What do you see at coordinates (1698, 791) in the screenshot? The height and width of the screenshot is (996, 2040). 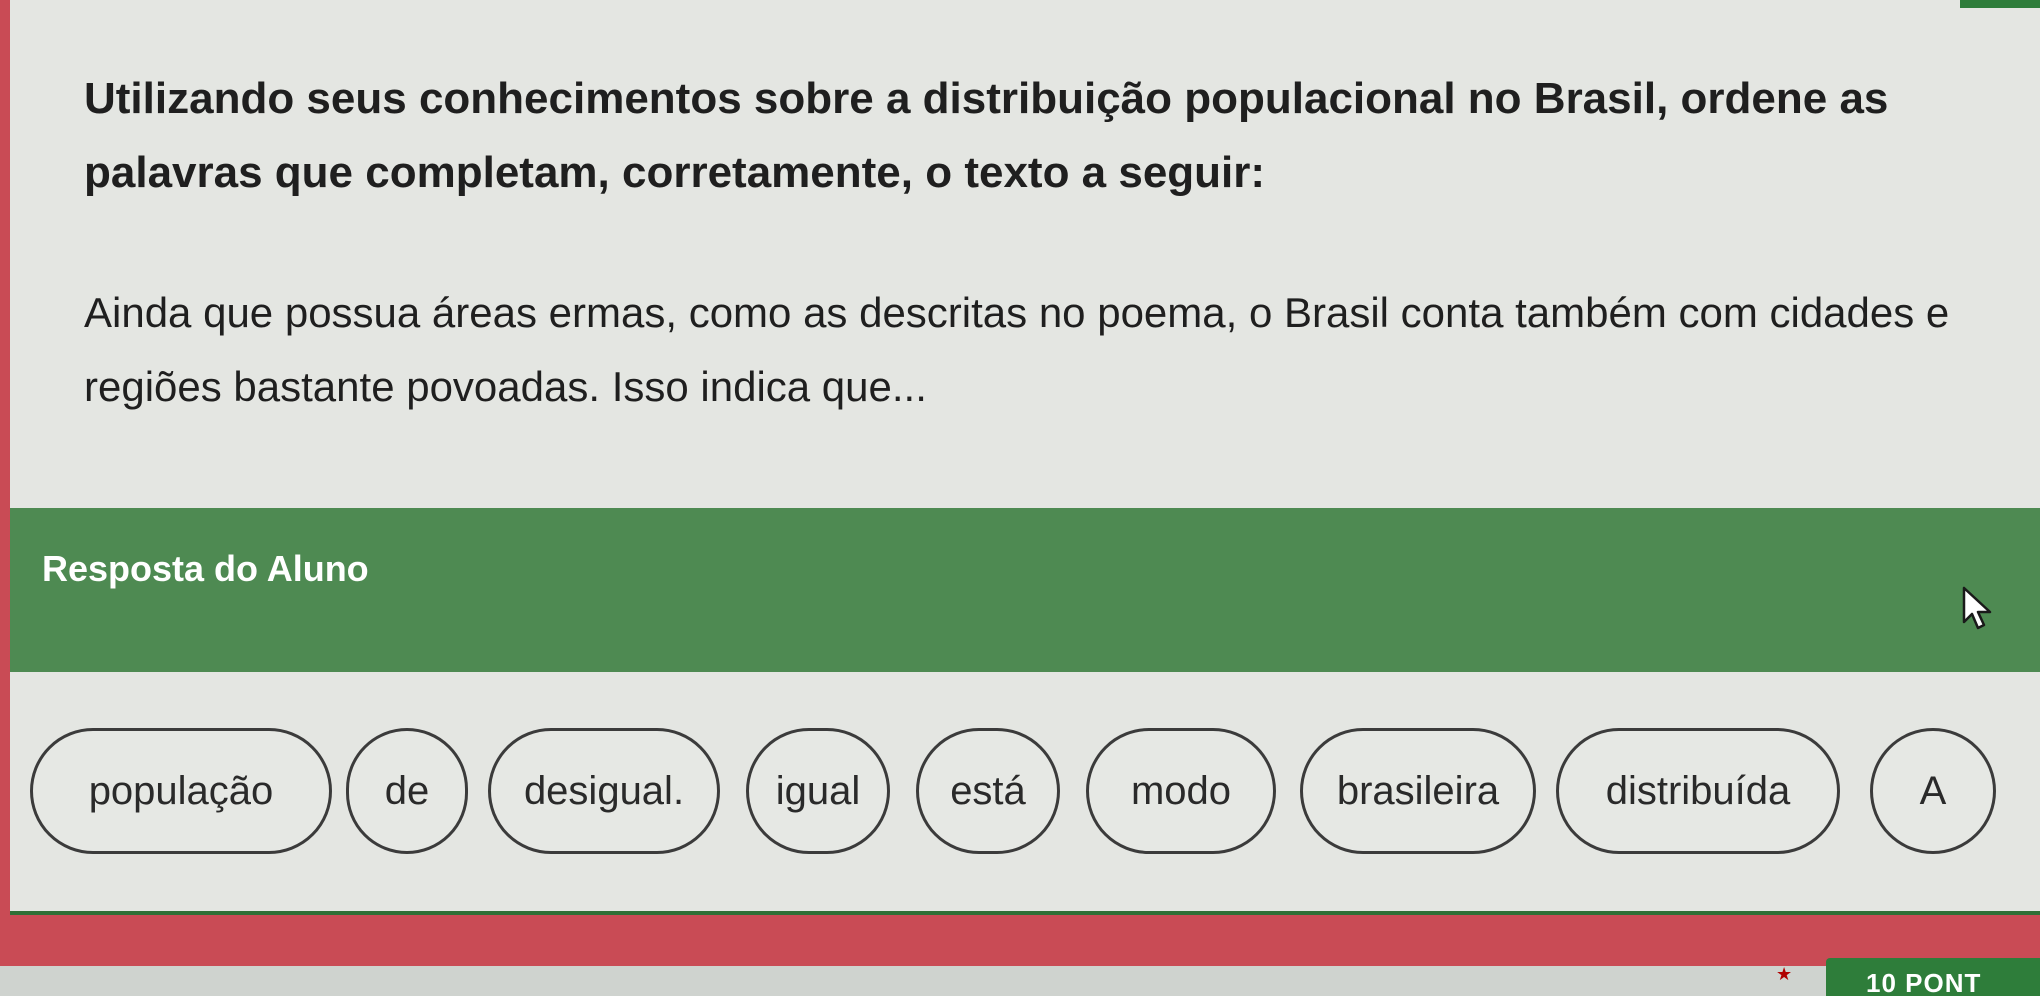 I see `word-chip-distribuida: distribuída` at bounding box center [1698, 791].